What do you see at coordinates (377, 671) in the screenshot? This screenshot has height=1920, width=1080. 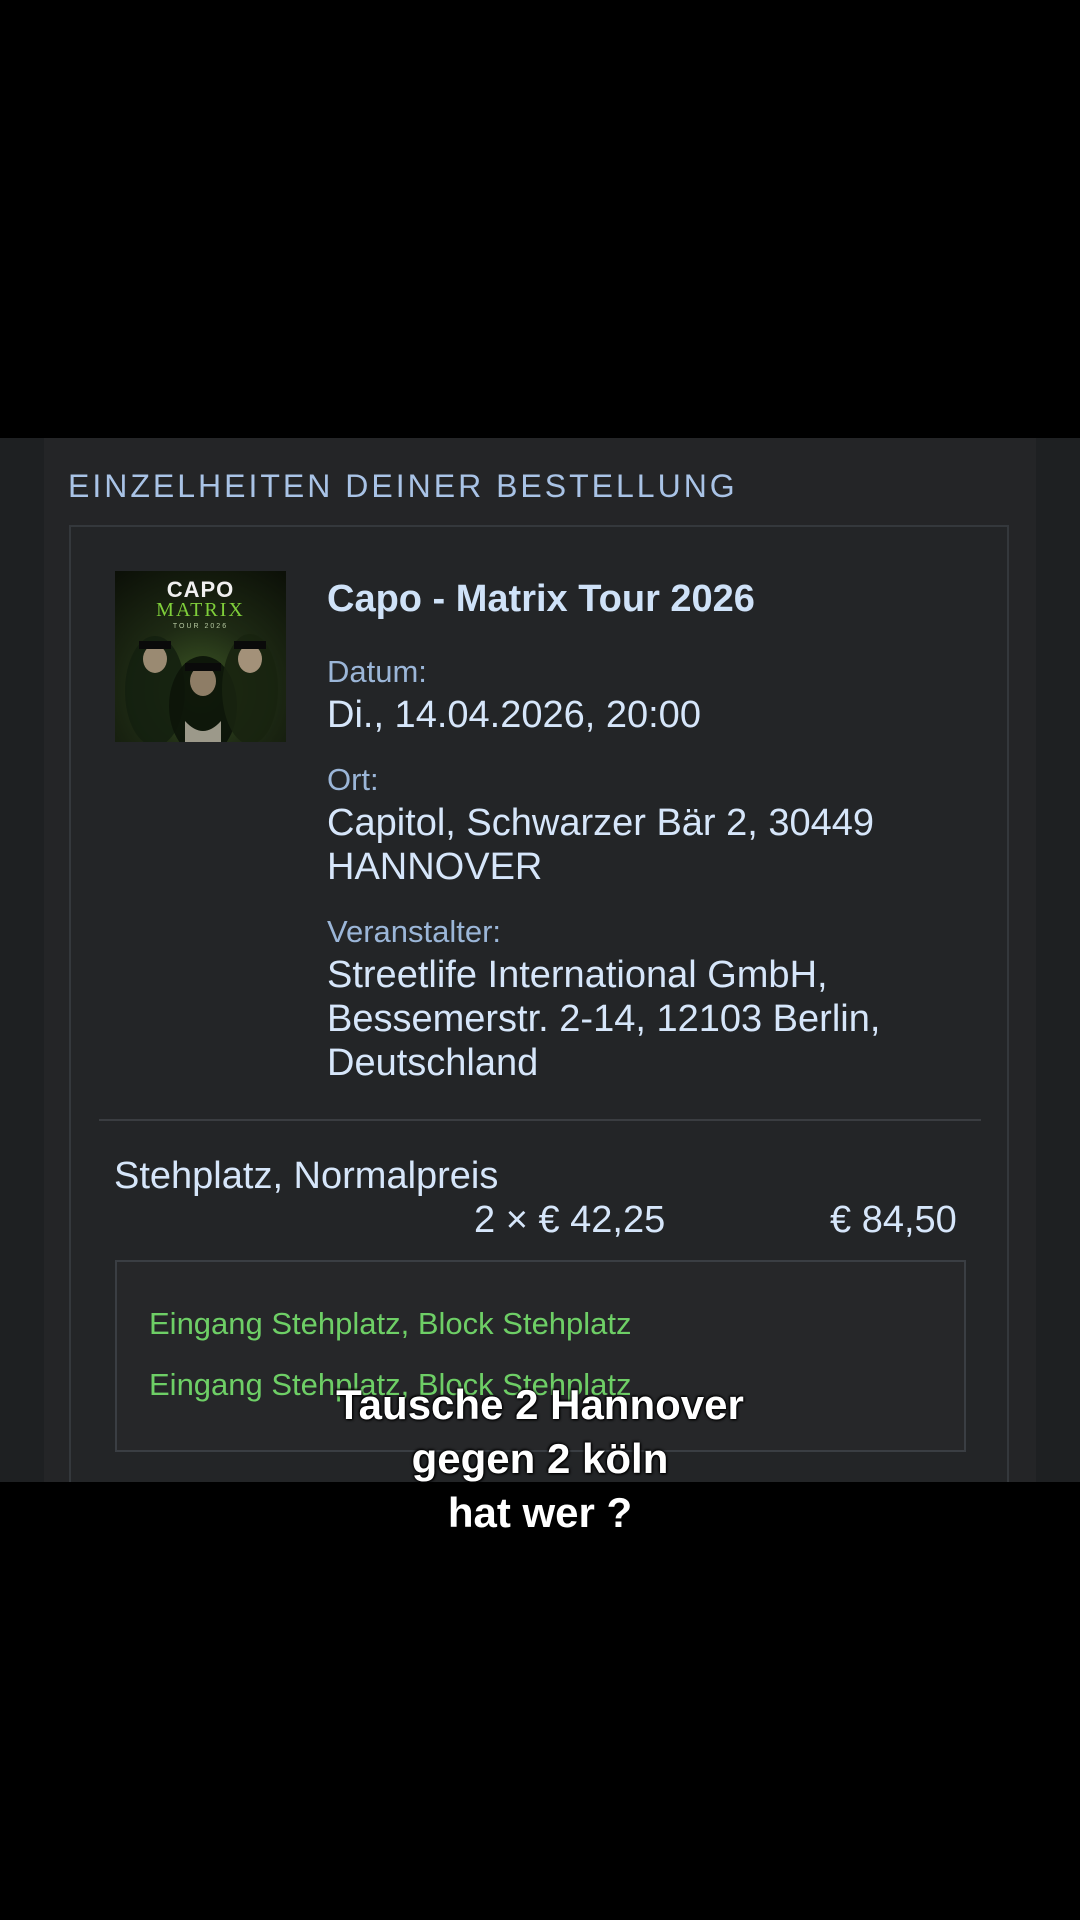 I see `date-label: Datum:` at bounding box center [377, 671].